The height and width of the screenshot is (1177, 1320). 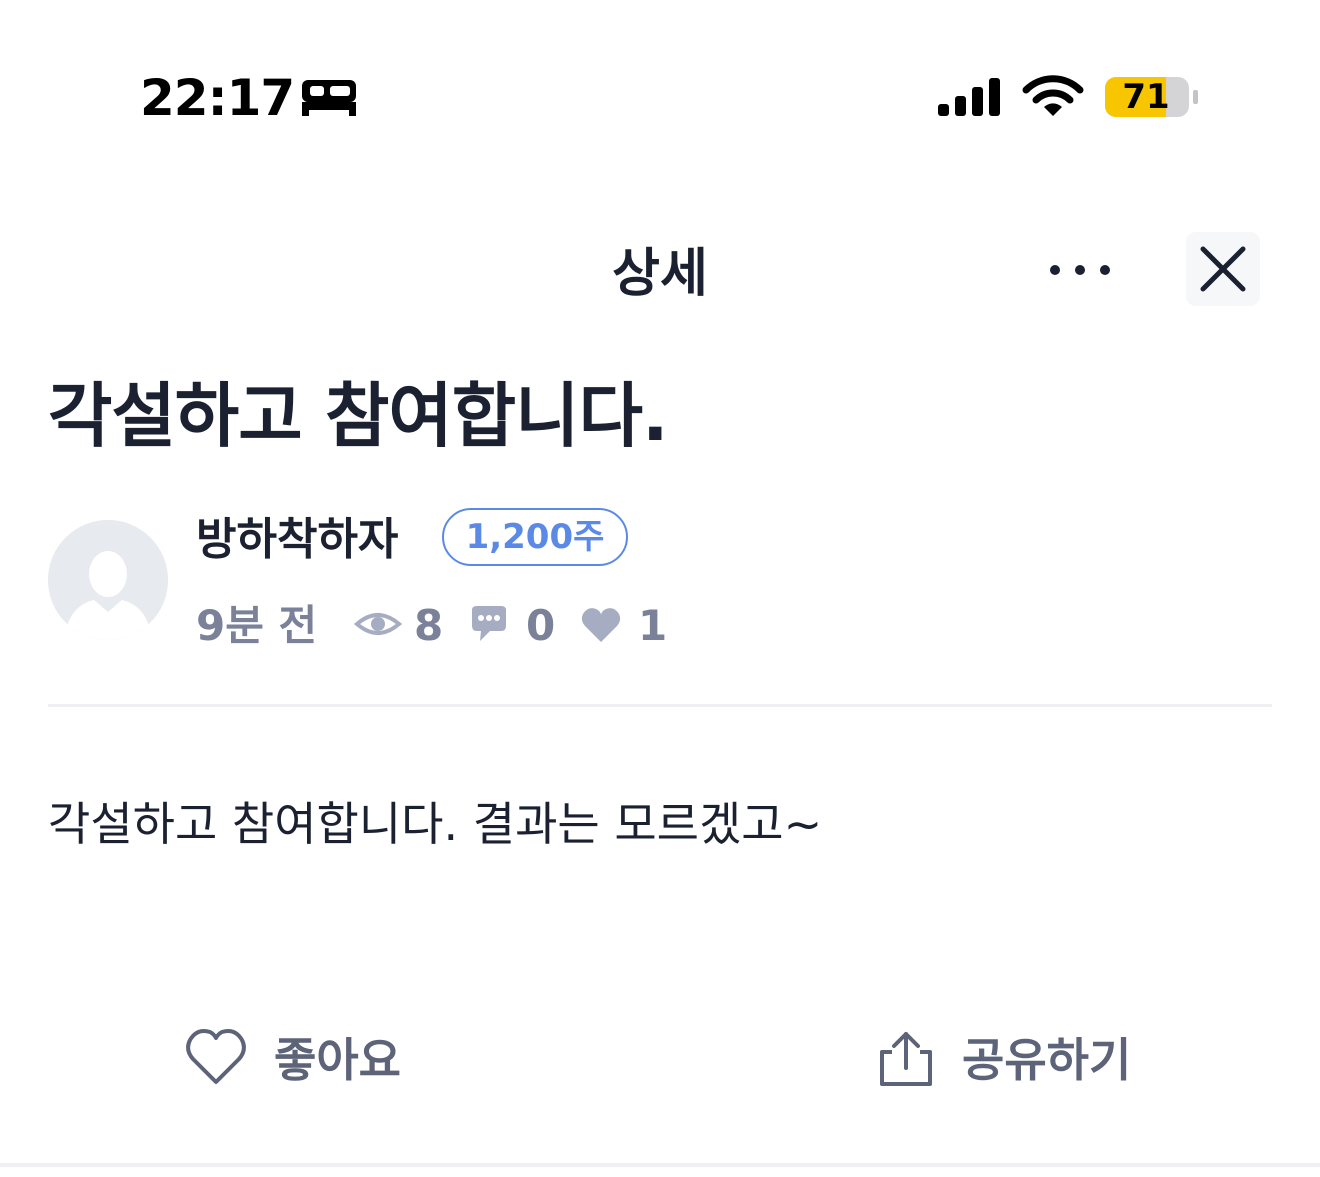 I want to click on close-button, so click(x=1223, y=269).